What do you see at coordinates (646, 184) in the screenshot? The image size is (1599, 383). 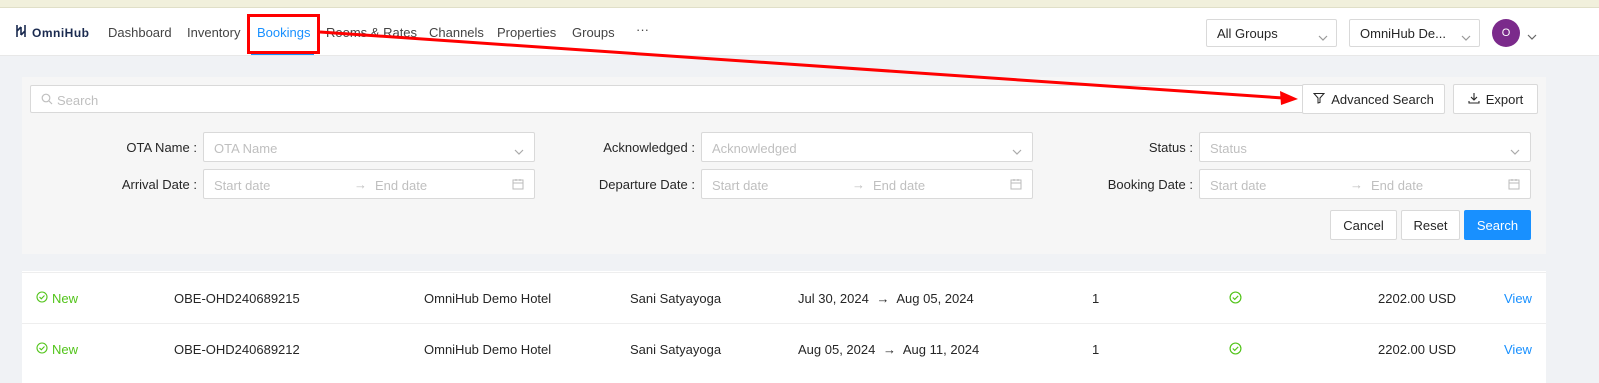 I see `departure-date-label: Departure Date :` at bounding box center [646, 184].